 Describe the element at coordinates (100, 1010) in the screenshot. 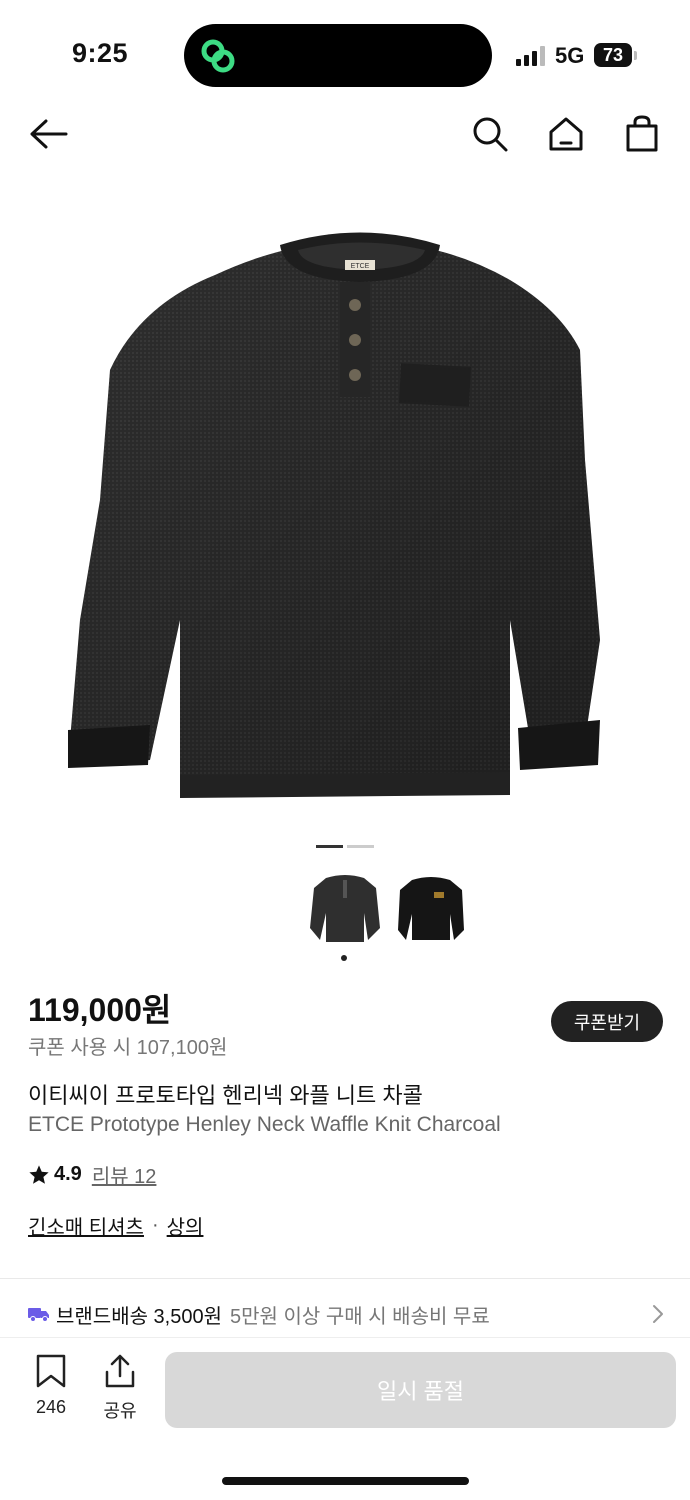

I see `product-price: 119,000원` at that location.